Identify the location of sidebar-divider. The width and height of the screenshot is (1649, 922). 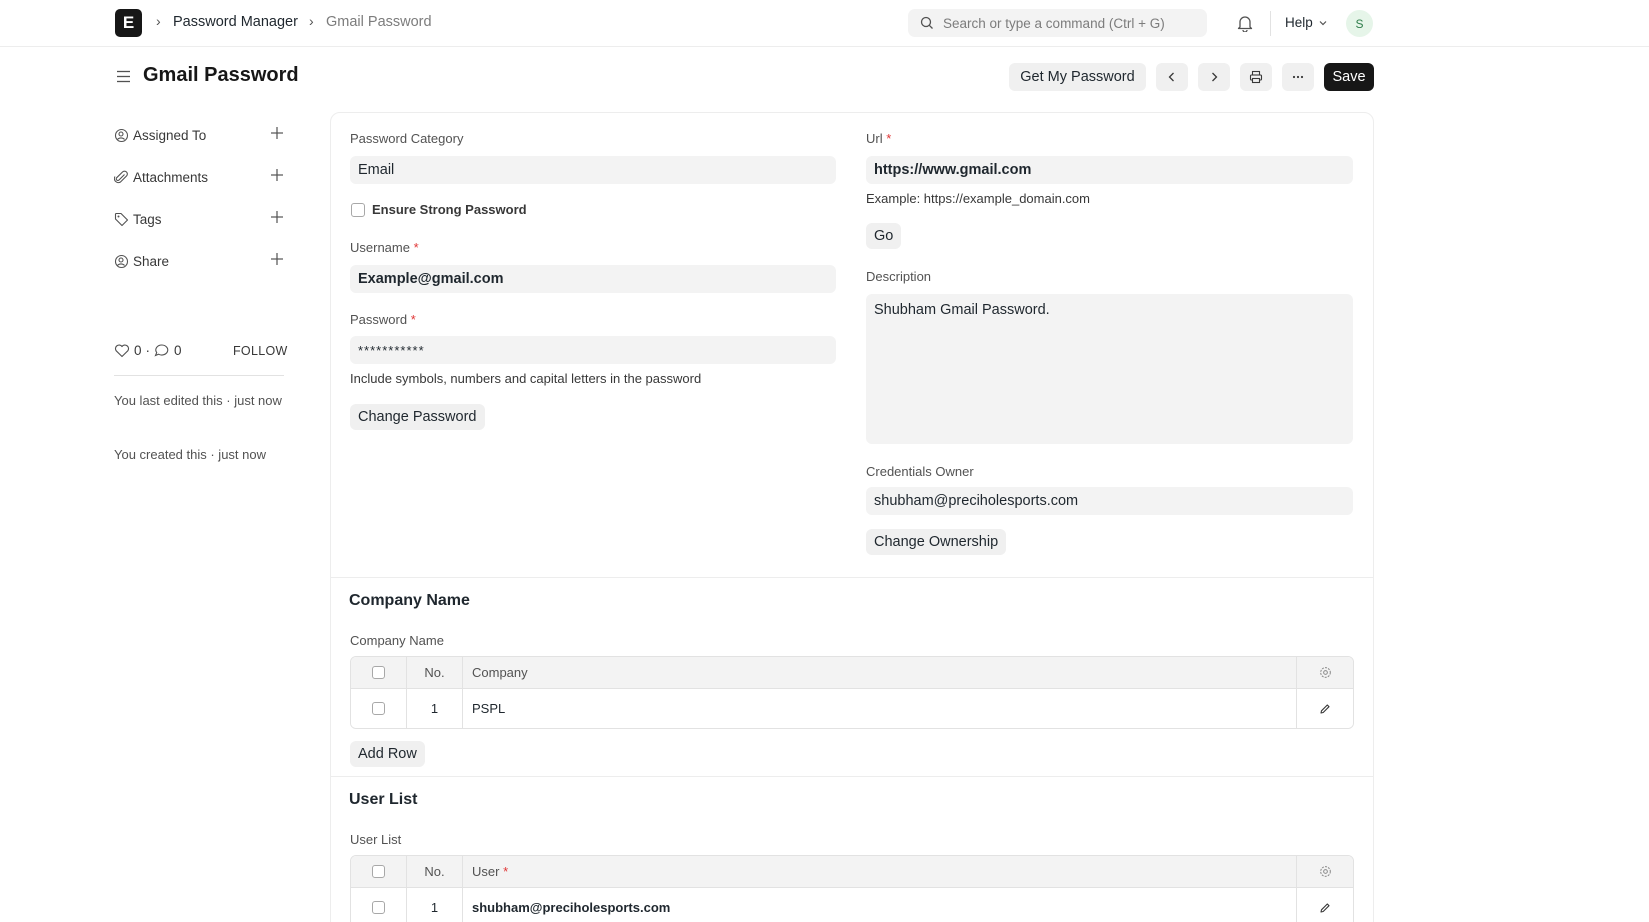
(199, 375).